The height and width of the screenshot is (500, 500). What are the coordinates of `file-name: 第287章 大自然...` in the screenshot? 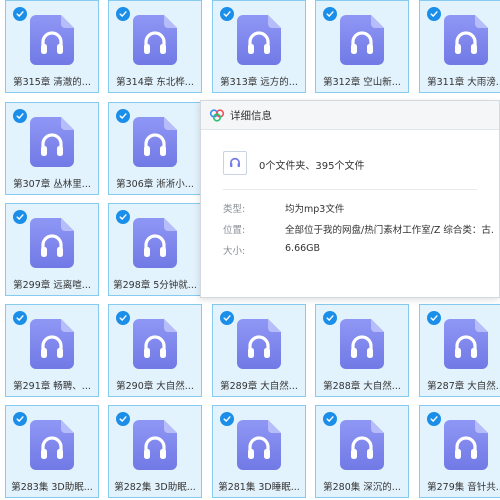 It's located at (463, 386).